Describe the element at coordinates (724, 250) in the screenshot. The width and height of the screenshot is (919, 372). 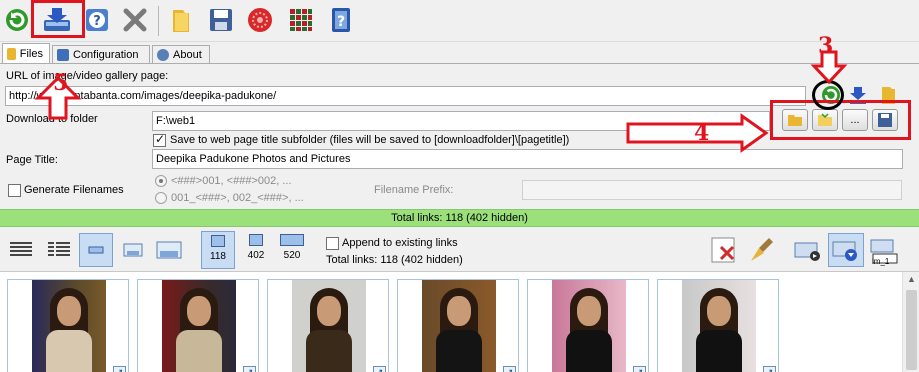
I see `delete-links-icon` at that location.